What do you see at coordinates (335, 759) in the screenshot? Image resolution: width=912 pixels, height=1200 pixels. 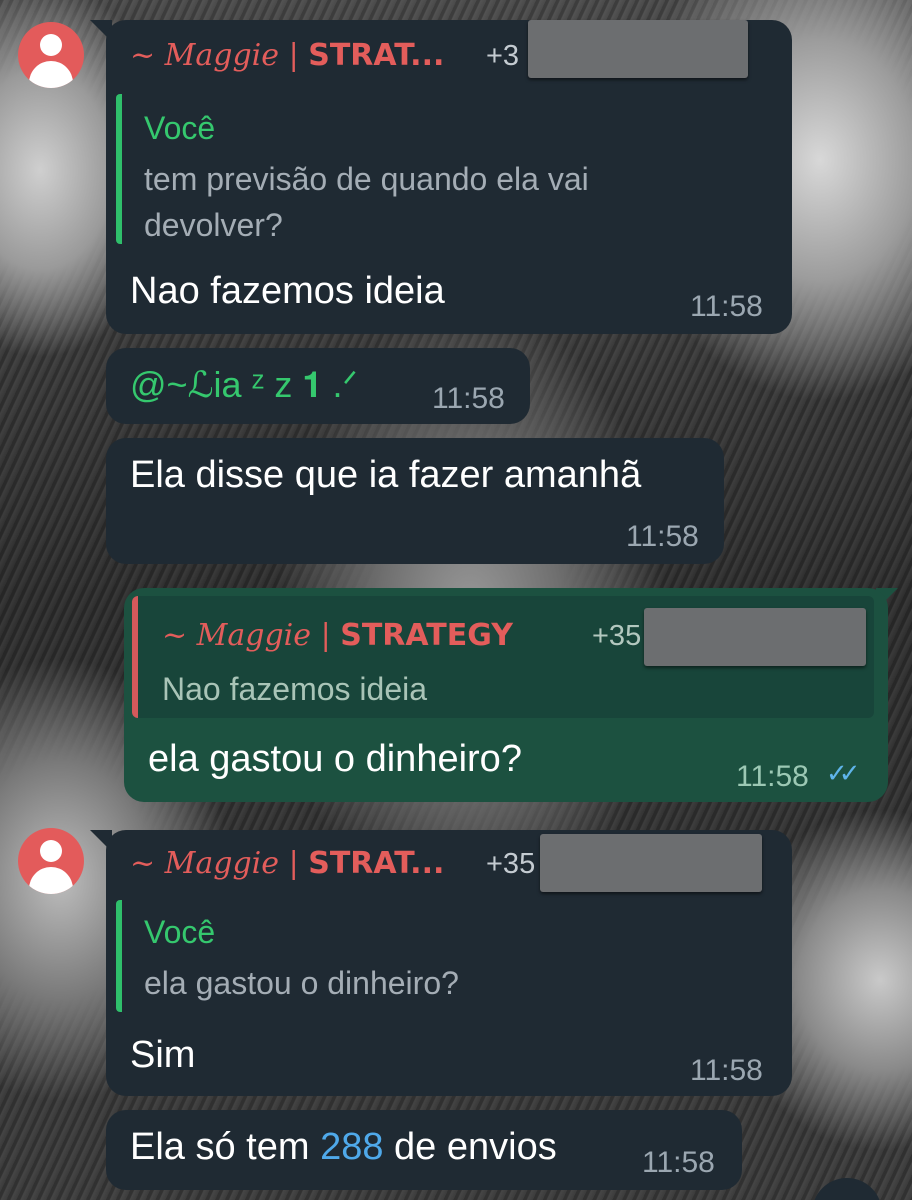 I see `message-text: ela gastou o dinheiro?` at bounding box center [335, 759].